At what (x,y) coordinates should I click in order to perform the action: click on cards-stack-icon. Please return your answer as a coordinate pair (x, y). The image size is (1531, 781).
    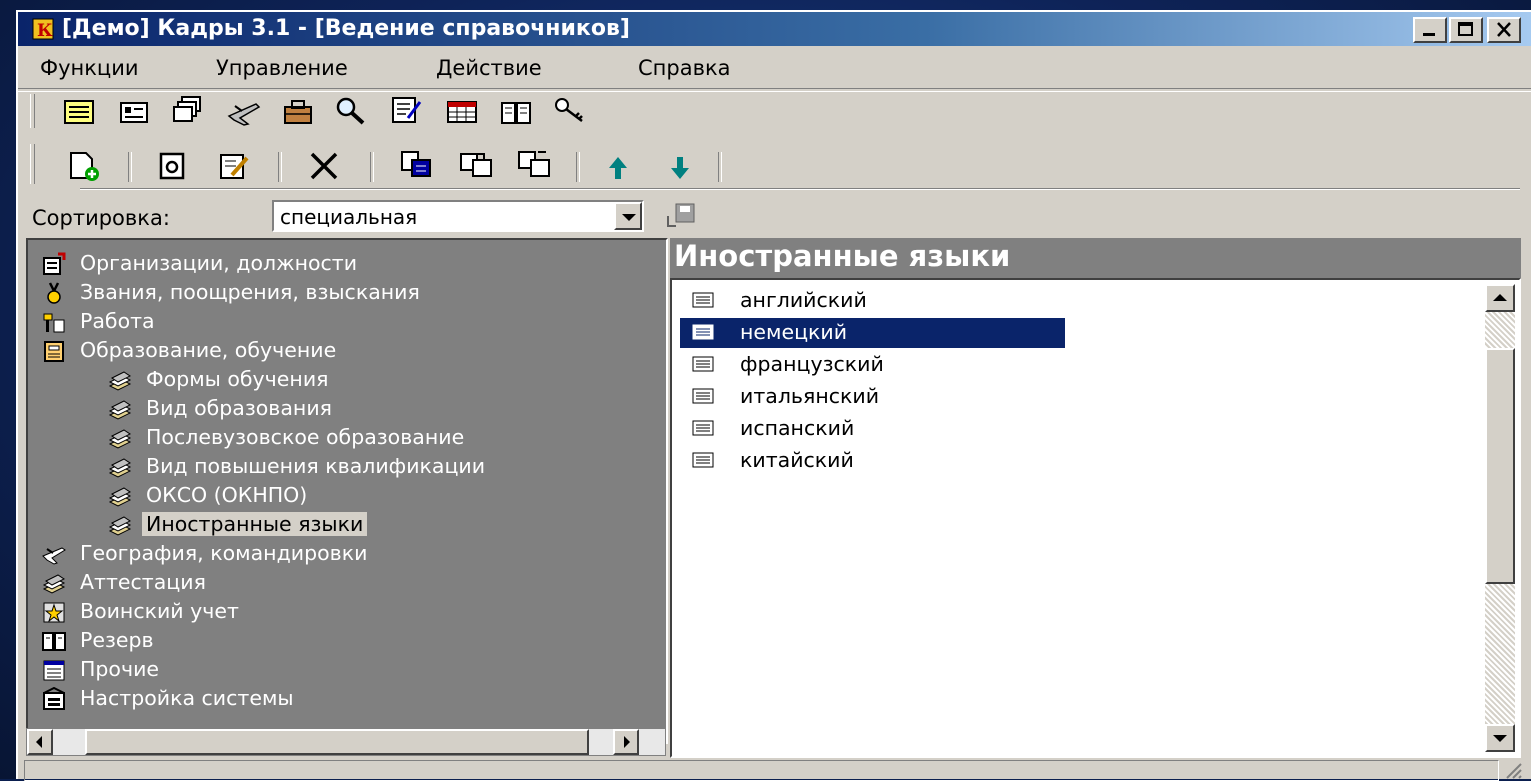
    Looking at the image, I should click on (188, 110).